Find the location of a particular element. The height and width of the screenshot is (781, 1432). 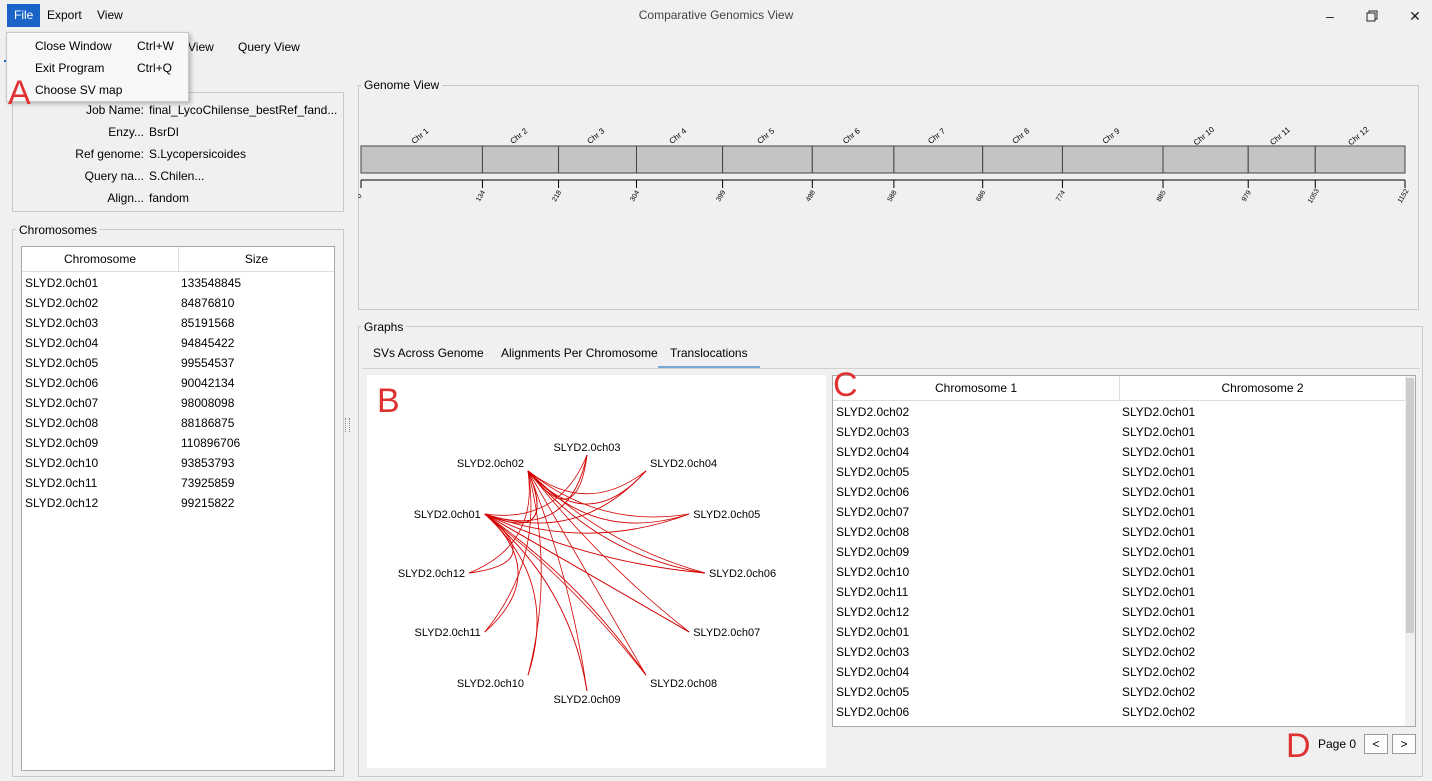

prev-page-button: < is located at coordinates (1376, 744).